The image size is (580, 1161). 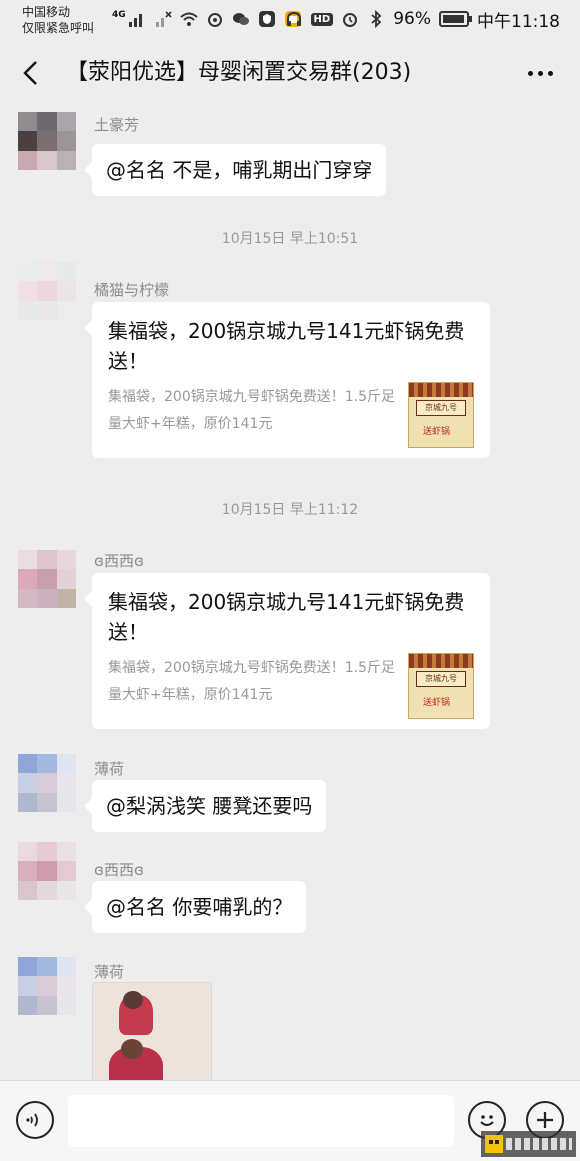 I want to click on weibo-icon, so click(x=214, y=20).